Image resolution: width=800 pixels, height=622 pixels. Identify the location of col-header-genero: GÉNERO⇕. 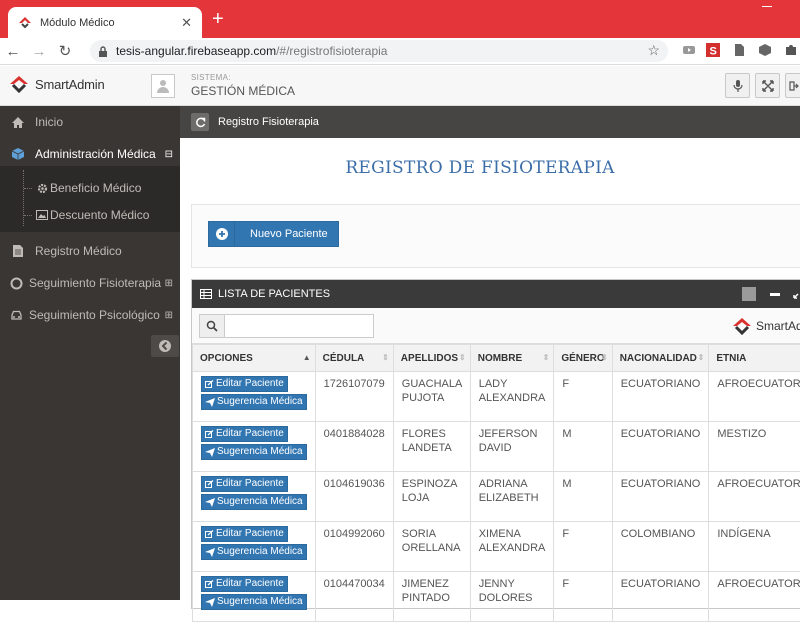
(583, 358).